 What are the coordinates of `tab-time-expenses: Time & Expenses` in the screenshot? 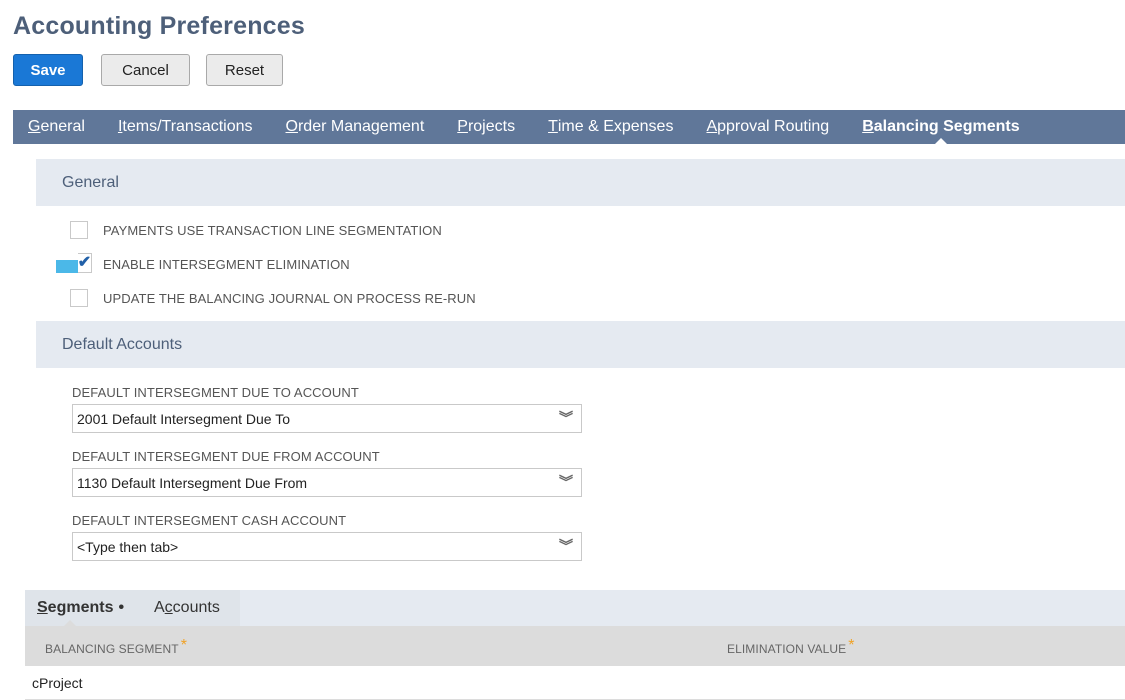 It's located at (610, 127).